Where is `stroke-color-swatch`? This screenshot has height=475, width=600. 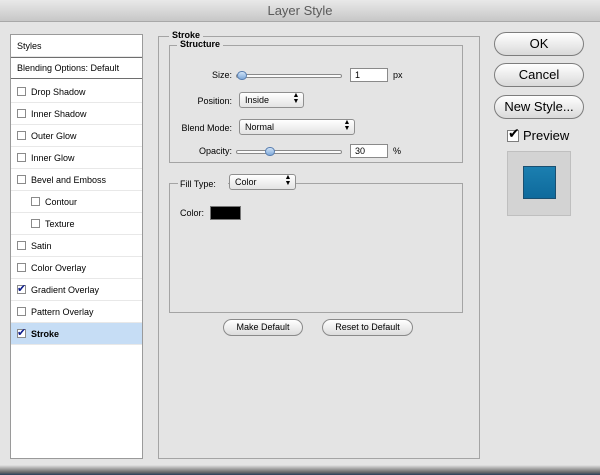 stroke-color-swatch is located at coordinates (225, 213).